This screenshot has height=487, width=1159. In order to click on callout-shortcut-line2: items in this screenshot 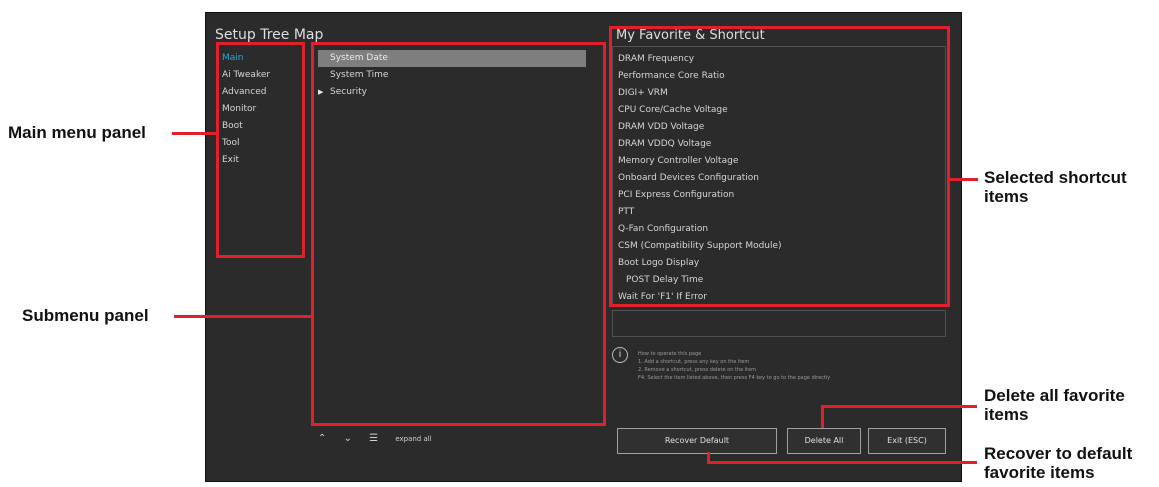, I will do `click(1006, 196)`.